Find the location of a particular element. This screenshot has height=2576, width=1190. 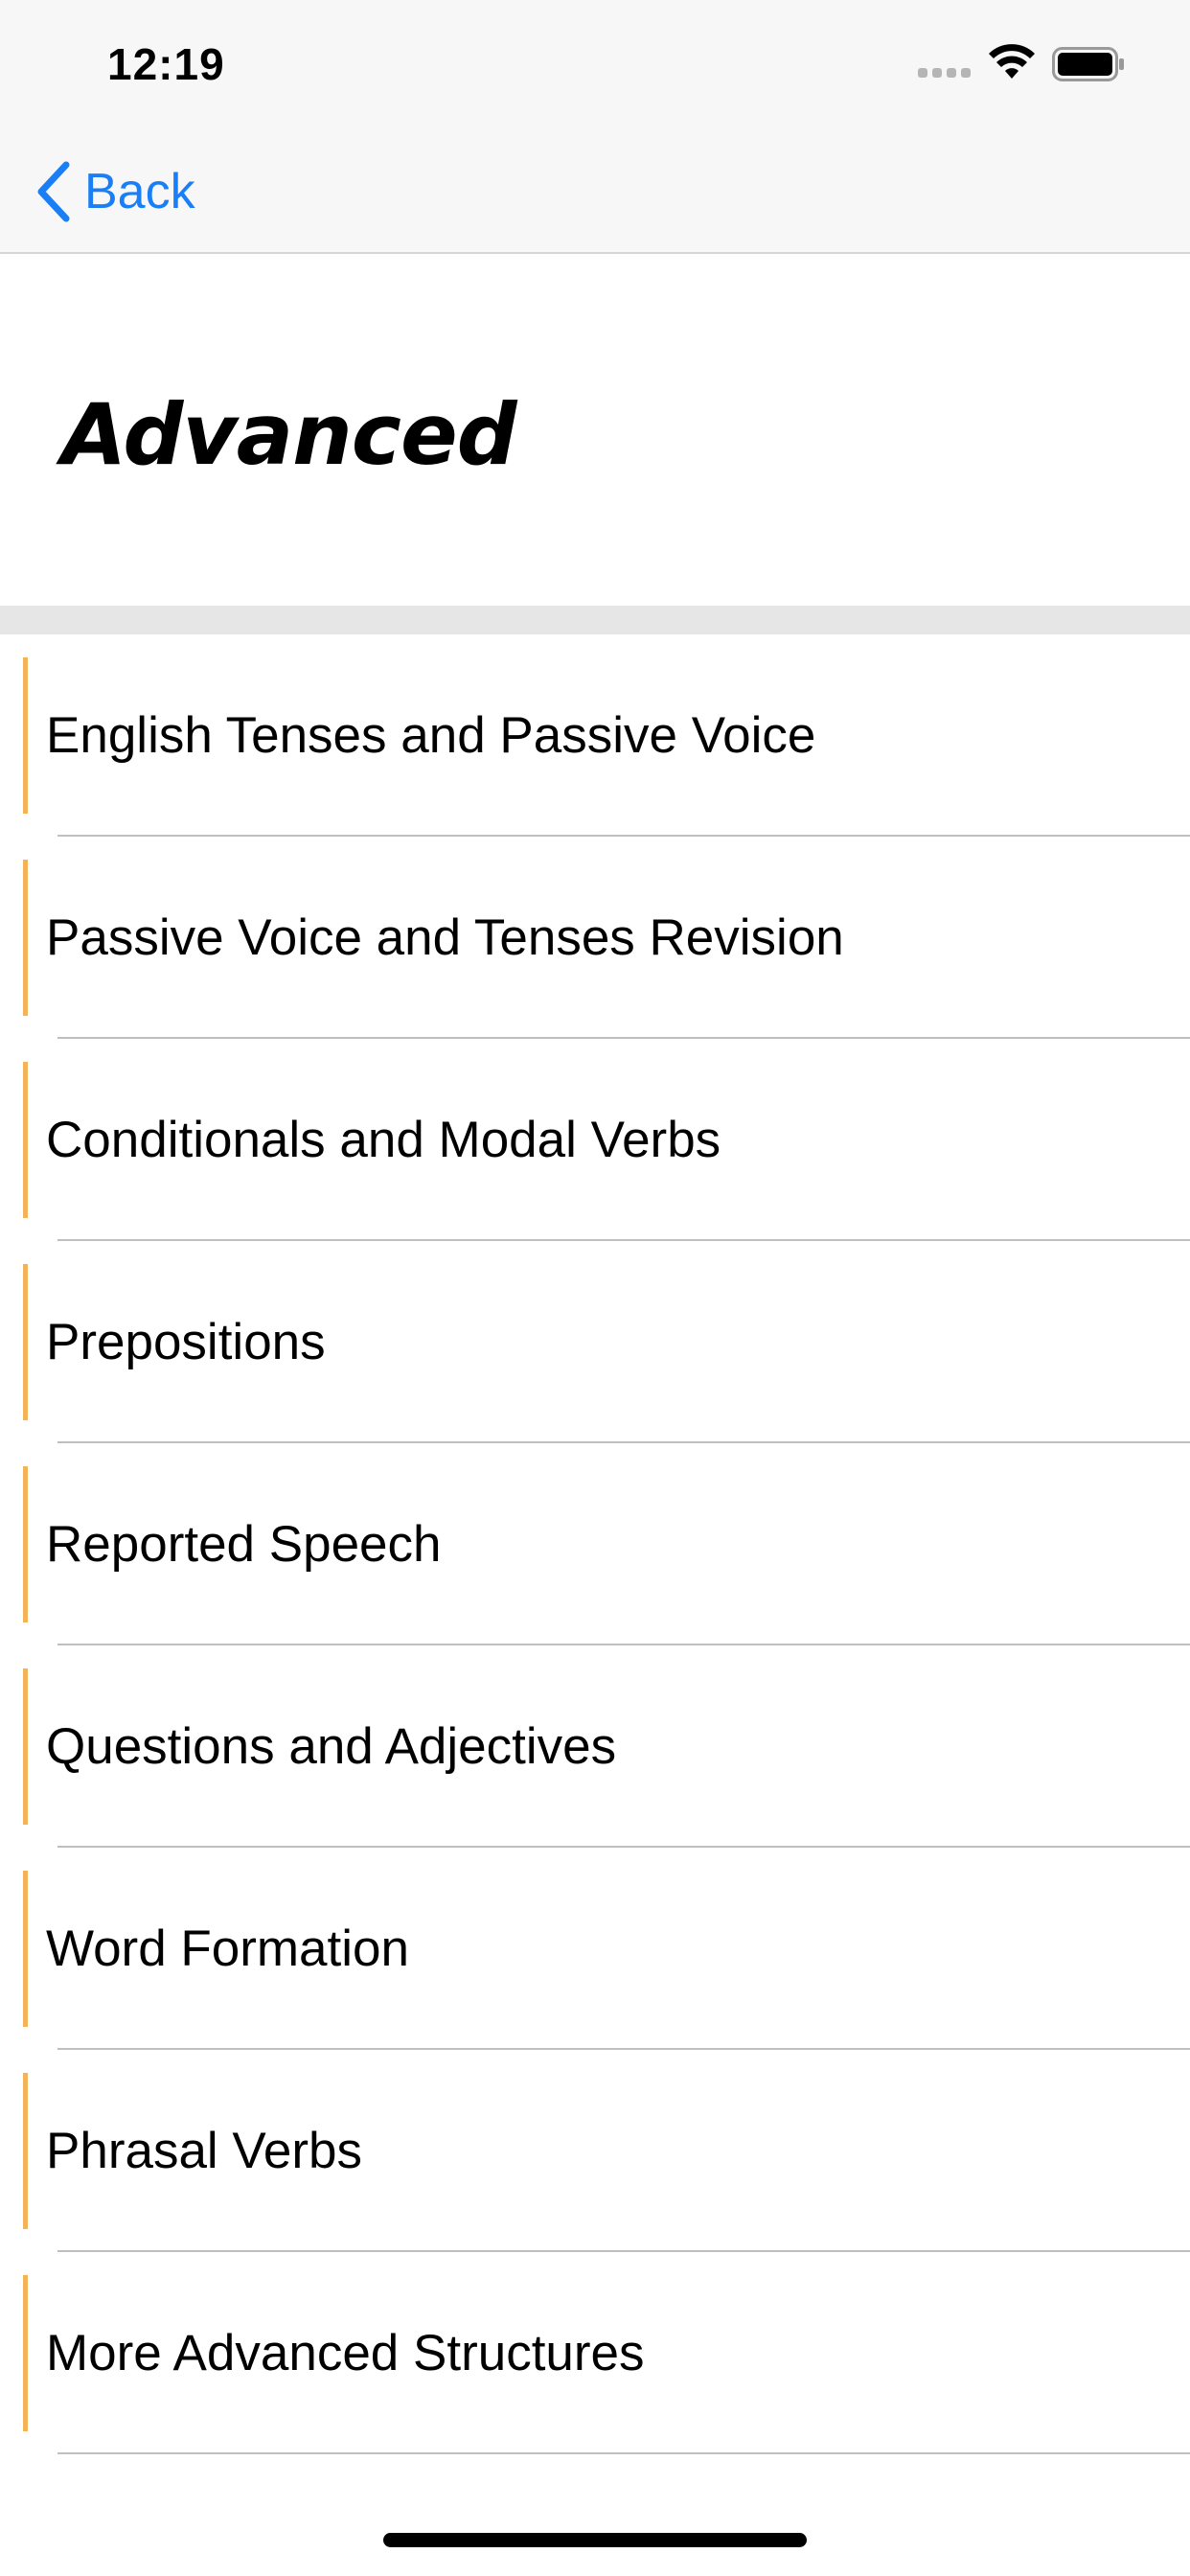

list-item: Questions and Adjectives is located at coordinates (595, 1746).